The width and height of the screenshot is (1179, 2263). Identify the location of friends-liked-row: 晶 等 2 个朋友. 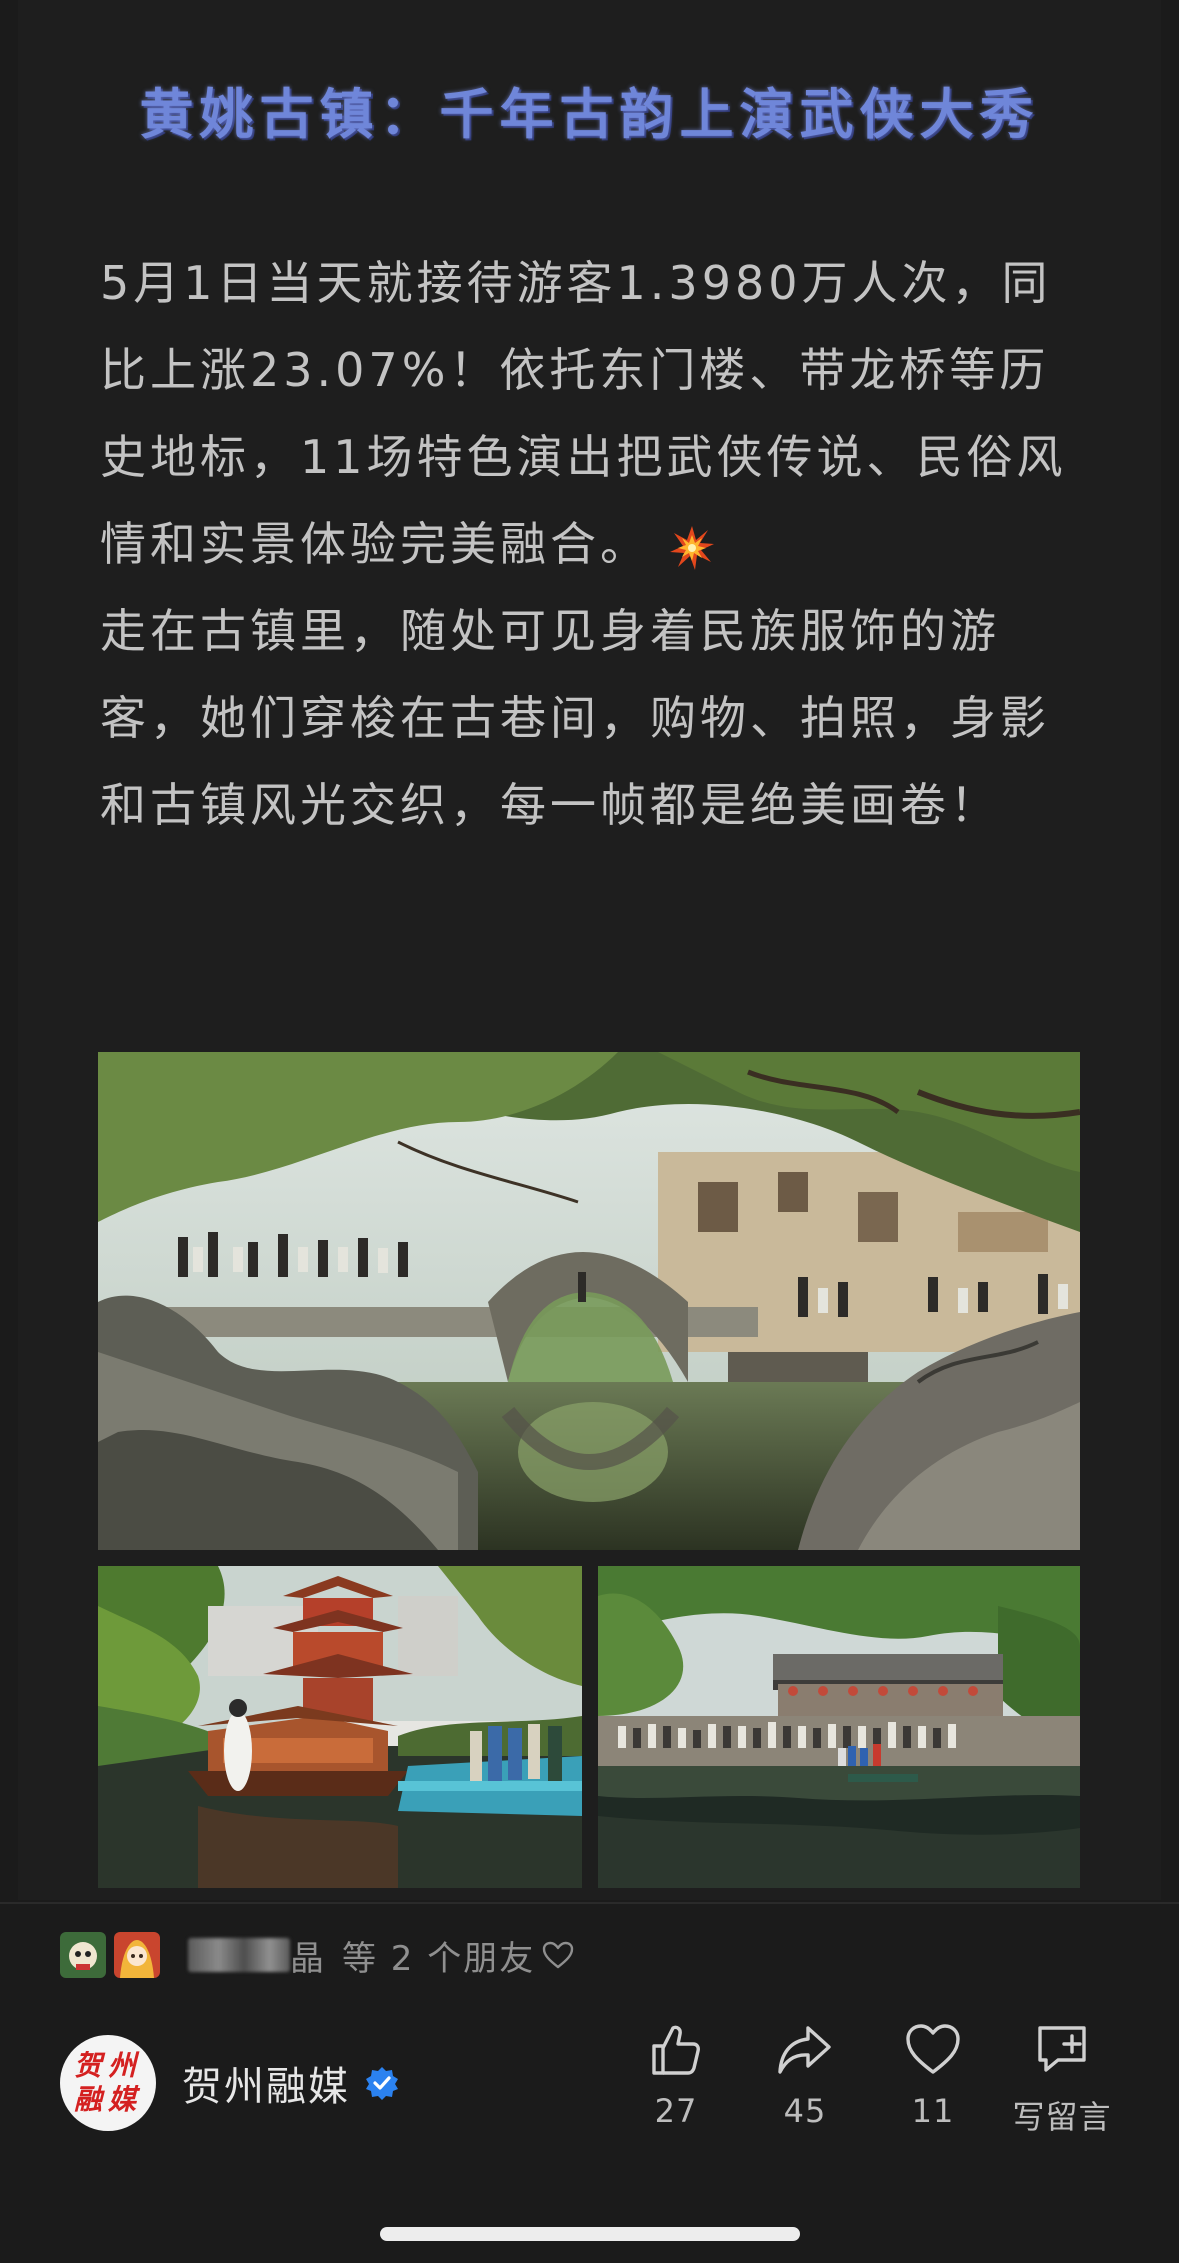
(317, 1955).